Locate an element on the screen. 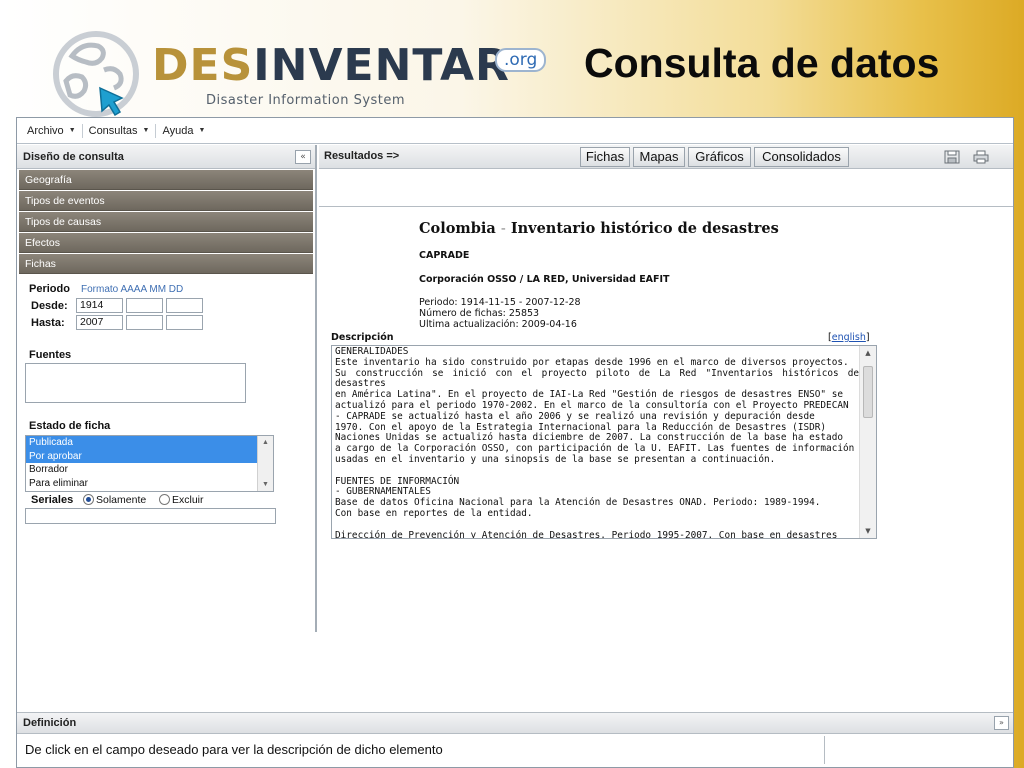 Image resolution: width=1024 pixels, height=768 pixels. expand-definition-icon: » is located at coordinates (1001, 723).